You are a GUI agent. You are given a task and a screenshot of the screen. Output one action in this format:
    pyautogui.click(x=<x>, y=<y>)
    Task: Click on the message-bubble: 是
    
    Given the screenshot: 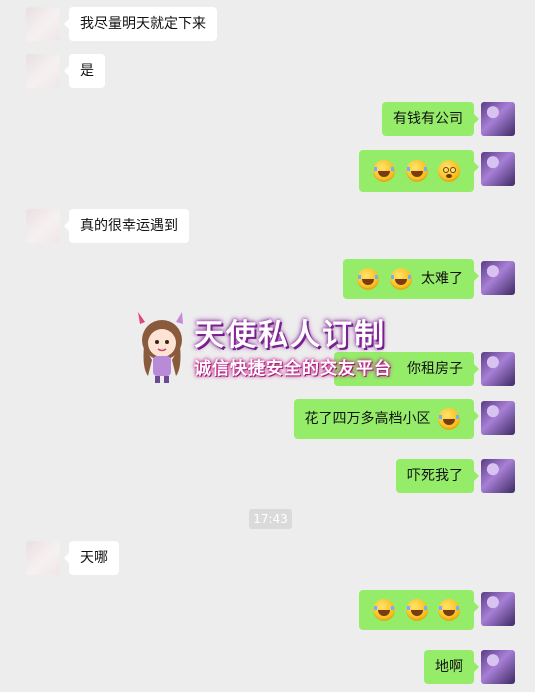 What is the action you would take?
    pyautogui.click(x=84, y=71)
    